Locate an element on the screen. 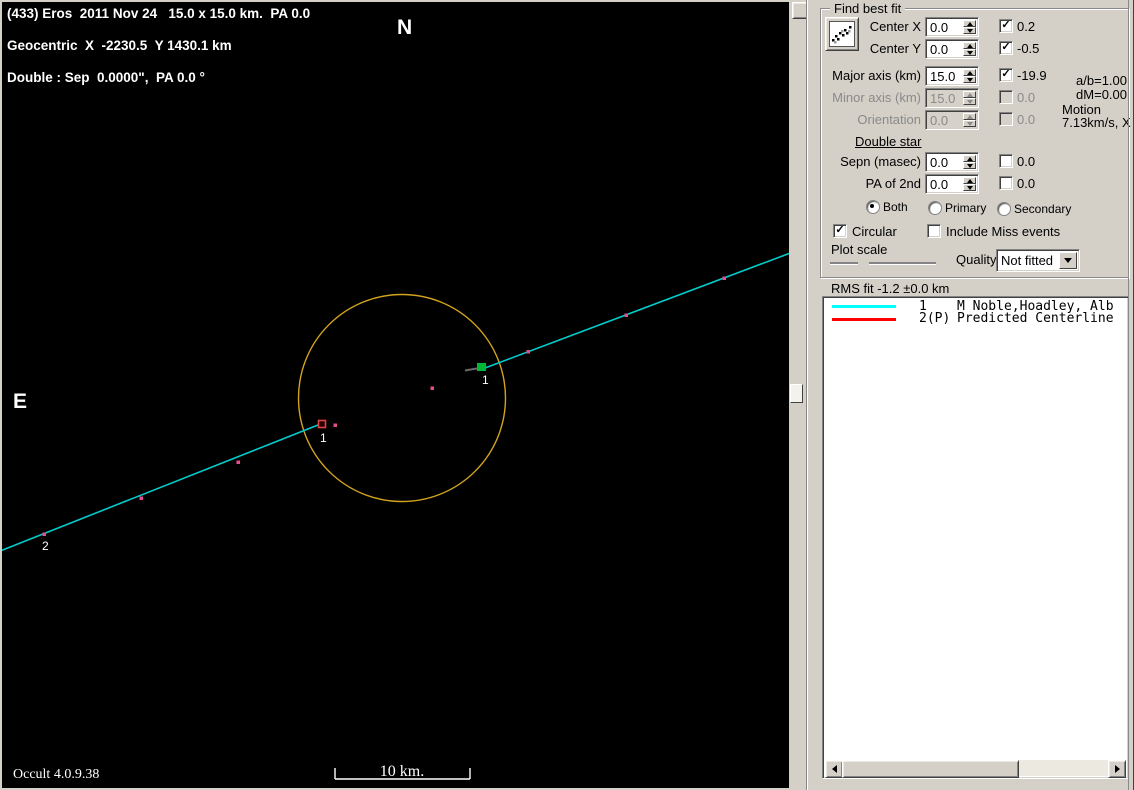  major-axis-label: Major axis (km) is located at coordinates (876, 75).